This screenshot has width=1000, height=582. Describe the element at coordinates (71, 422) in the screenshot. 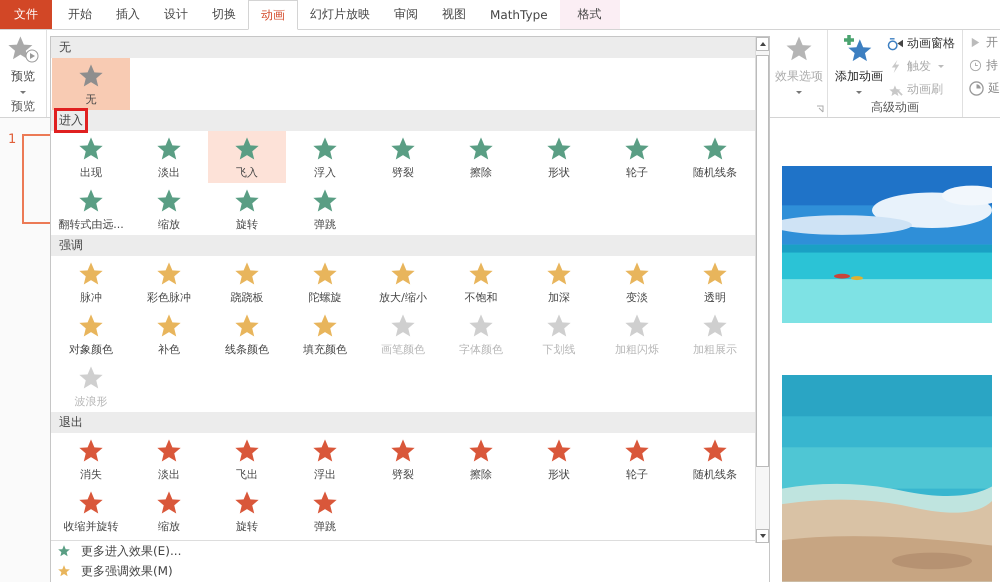

I see `section-title: 退出` at that location.